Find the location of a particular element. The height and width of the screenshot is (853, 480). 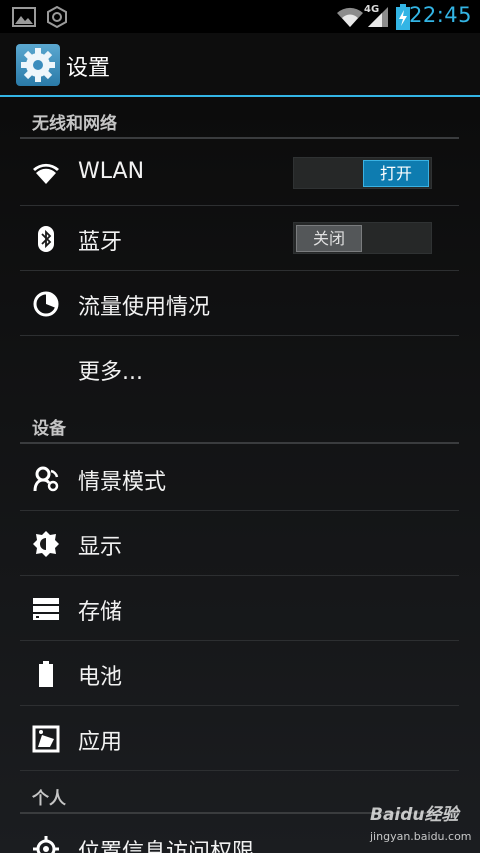

brightness-icon is located at coordinates (46, 544).